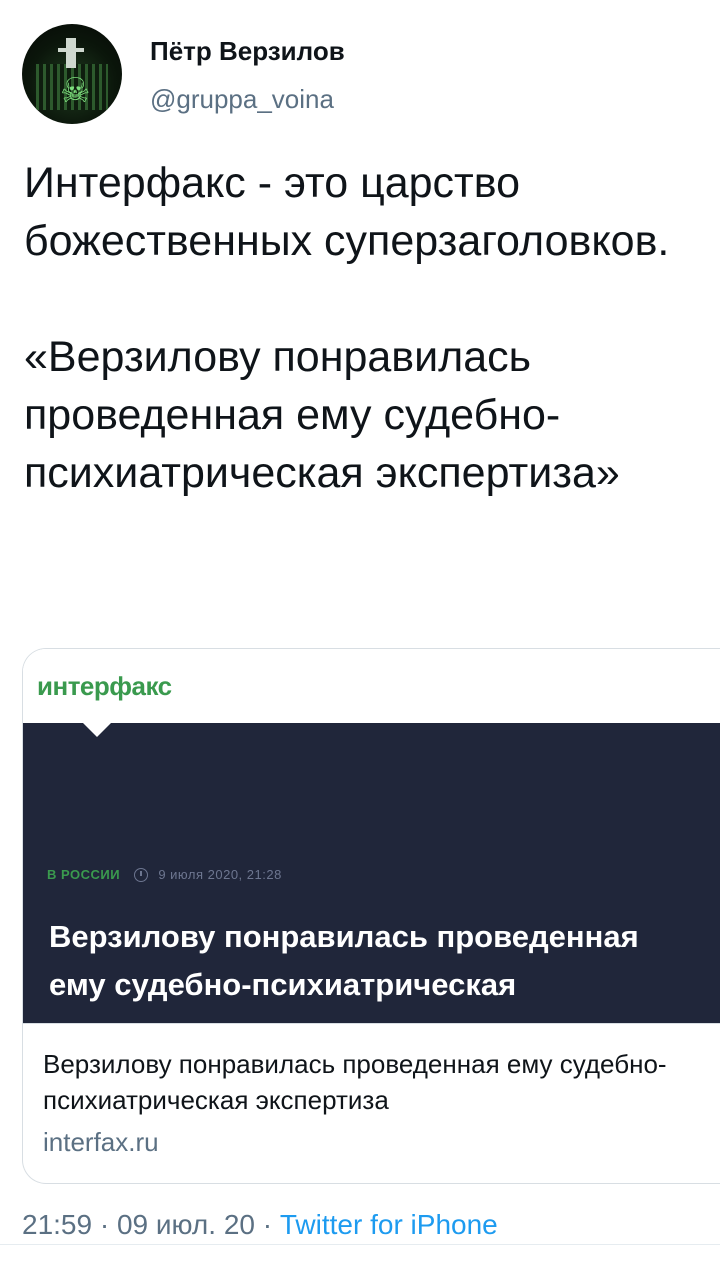 The image size is (720, 1280). What do you see at coordinates (75, 91) in the screenshot?
I see `skull-icon: ☠` at bounding box center [75, 91].